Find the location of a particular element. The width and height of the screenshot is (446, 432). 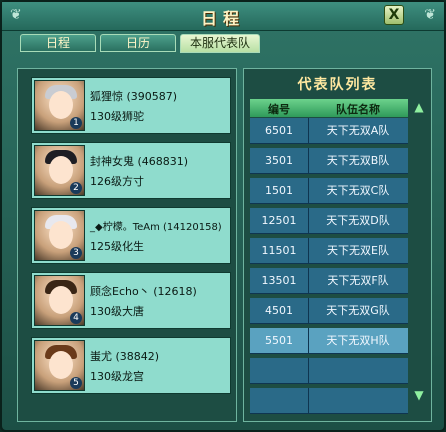

player-card-3: 3 _◆柠檬。TeAm (14120158) 125级化生 is located at coordinates (131, 235).